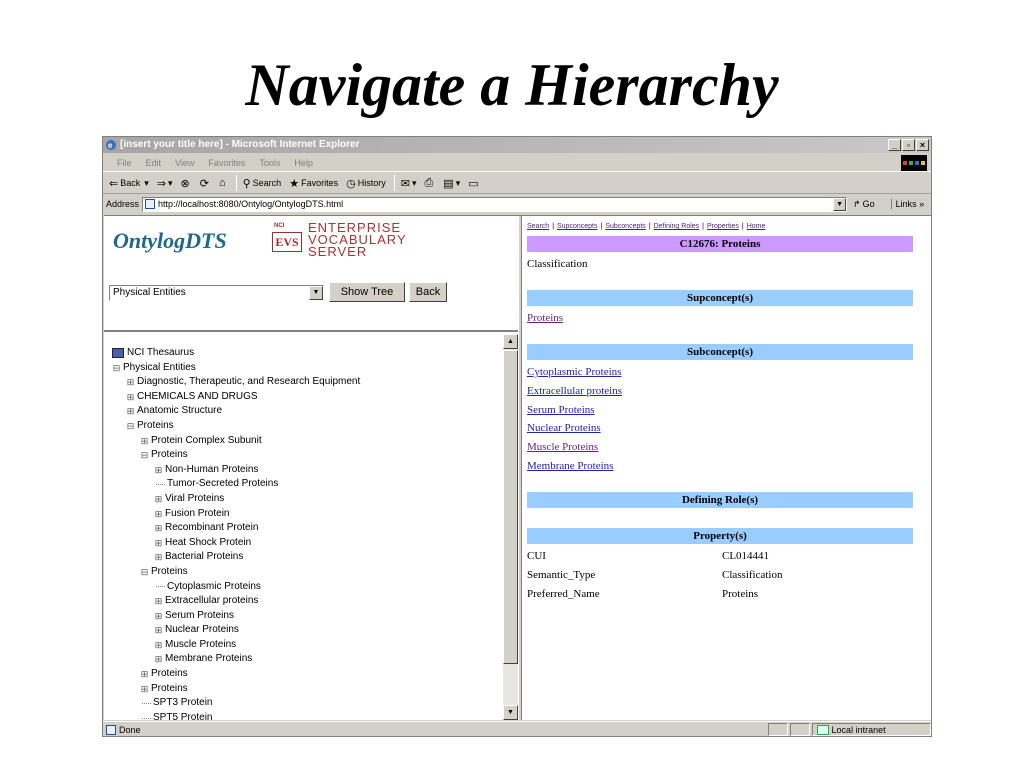  I want to click on menu-view: View, so click(184, 163).